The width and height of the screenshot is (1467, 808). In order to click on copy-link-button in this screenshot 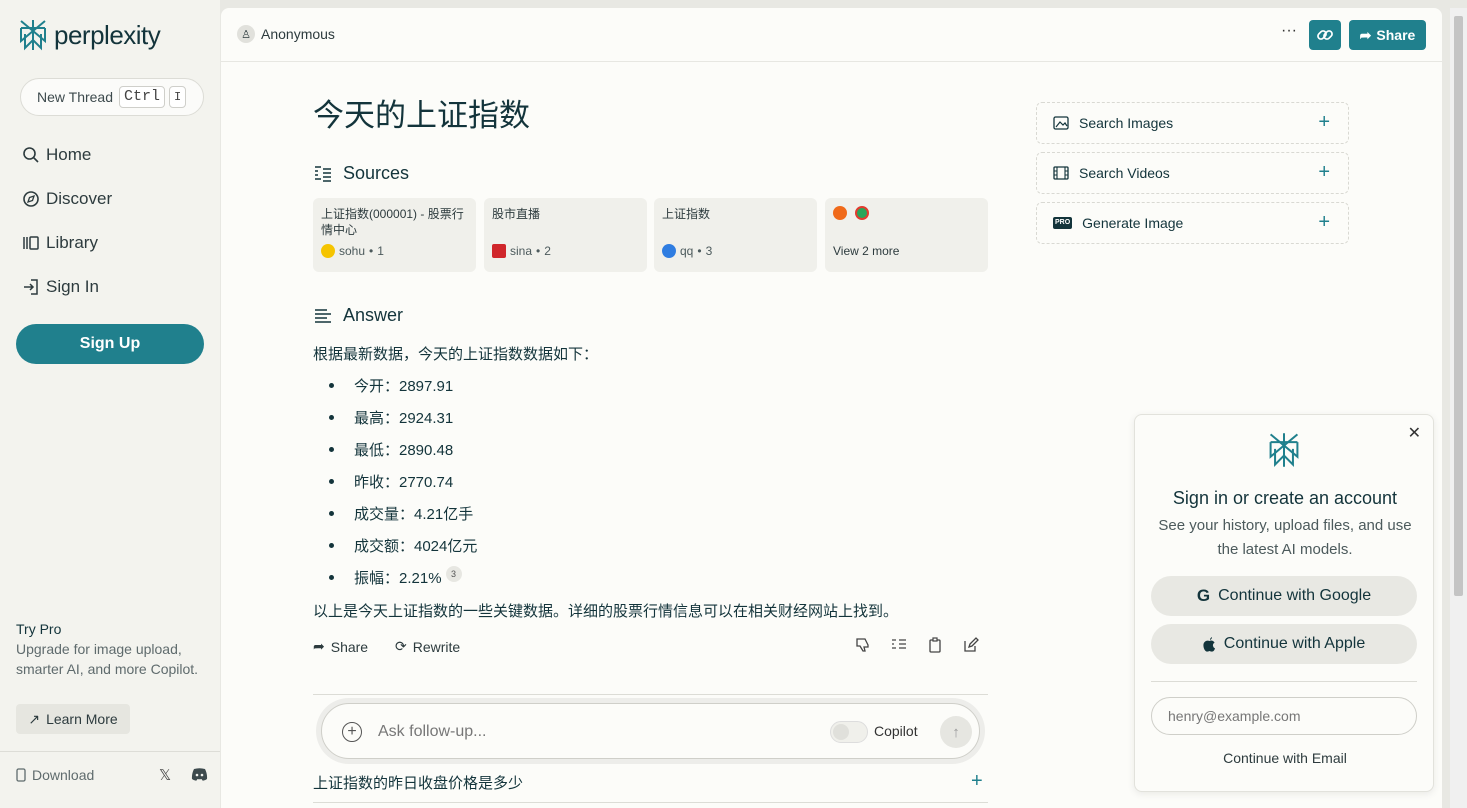, I will do `click(1325, 35)`.